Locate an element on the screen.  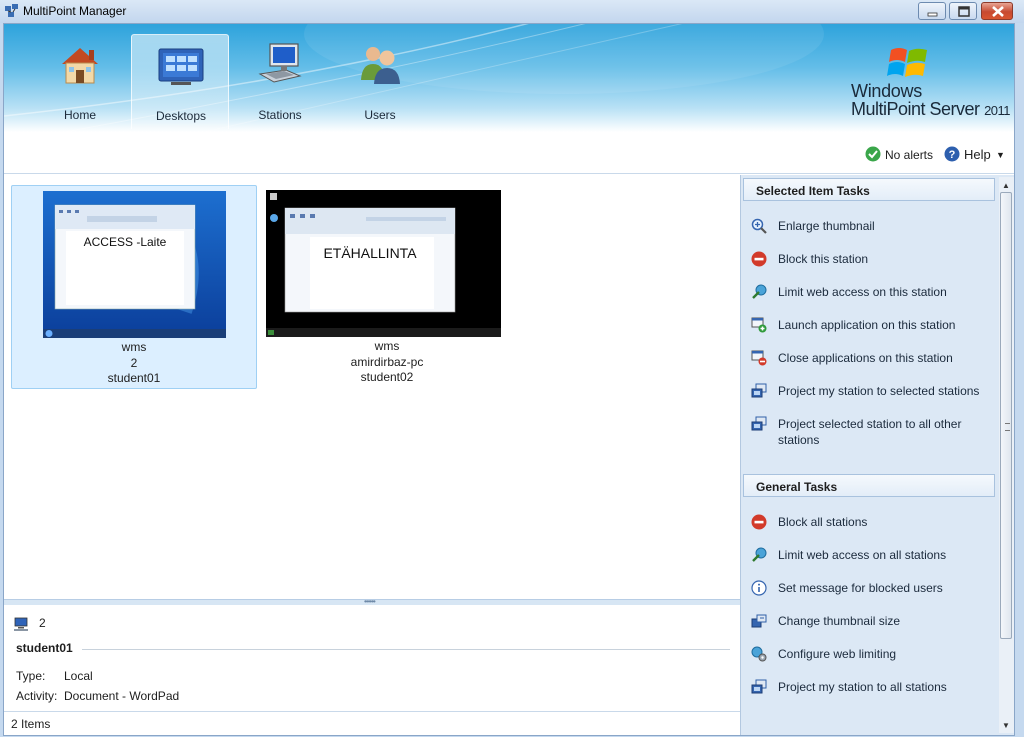
multipoint-app-icon is located at coordinates (11, 10).